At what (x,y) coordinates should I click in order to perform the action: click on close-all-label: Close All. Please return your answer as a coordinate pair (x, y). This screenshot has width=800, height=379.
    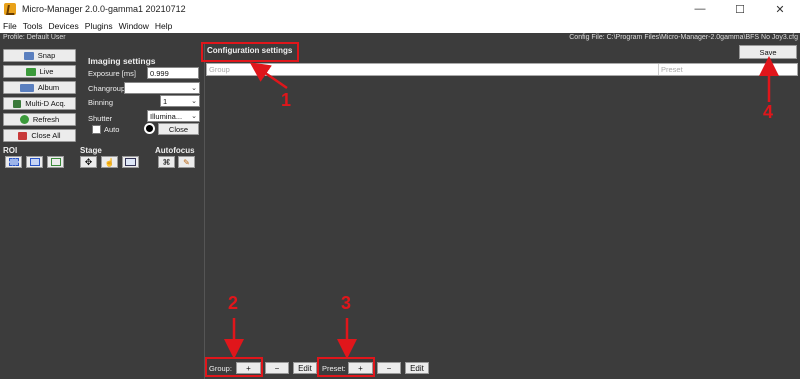
    Looking at the image, I should click on (46, 135).